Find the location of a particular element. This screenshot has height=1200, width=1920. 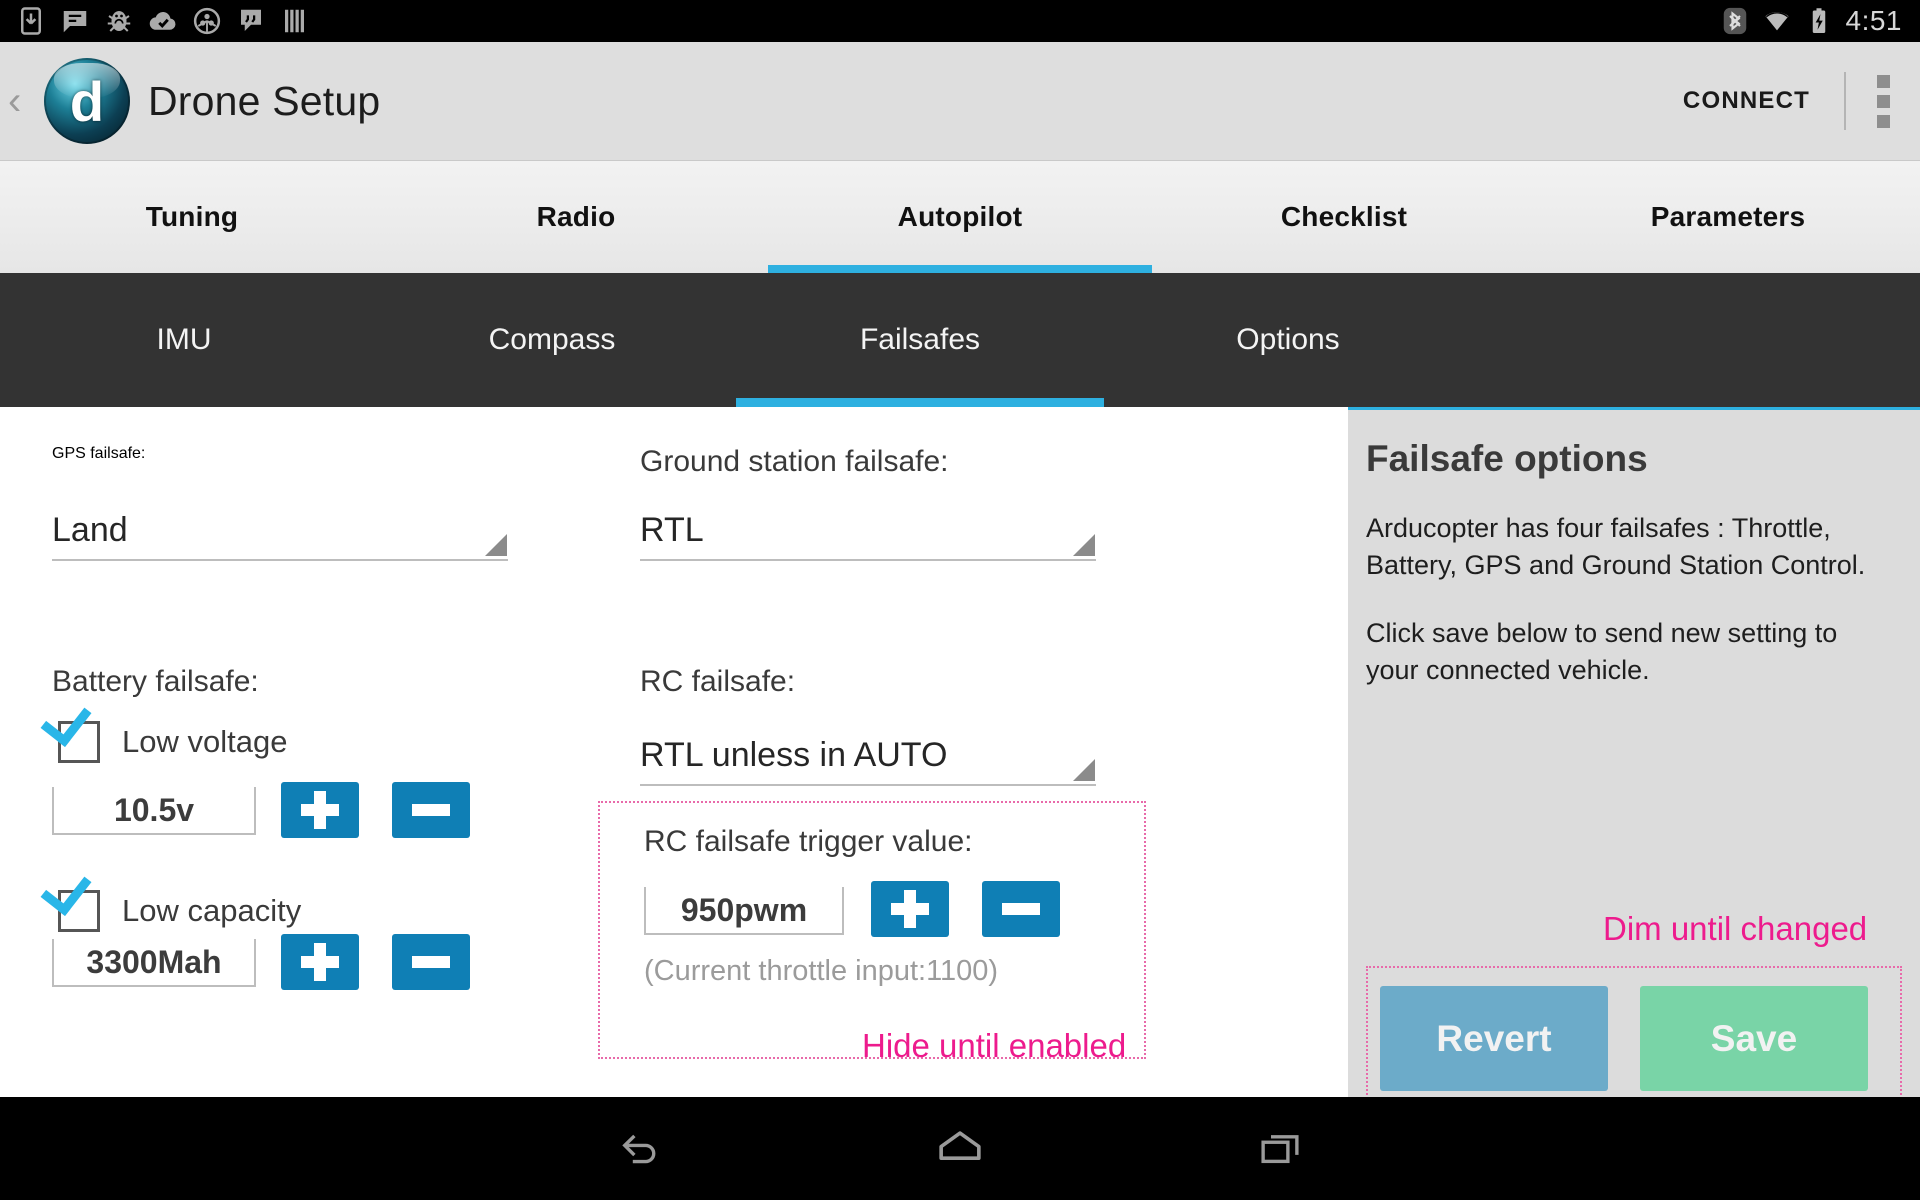

nav-recents-button is located at coordinates (1280, 1148).